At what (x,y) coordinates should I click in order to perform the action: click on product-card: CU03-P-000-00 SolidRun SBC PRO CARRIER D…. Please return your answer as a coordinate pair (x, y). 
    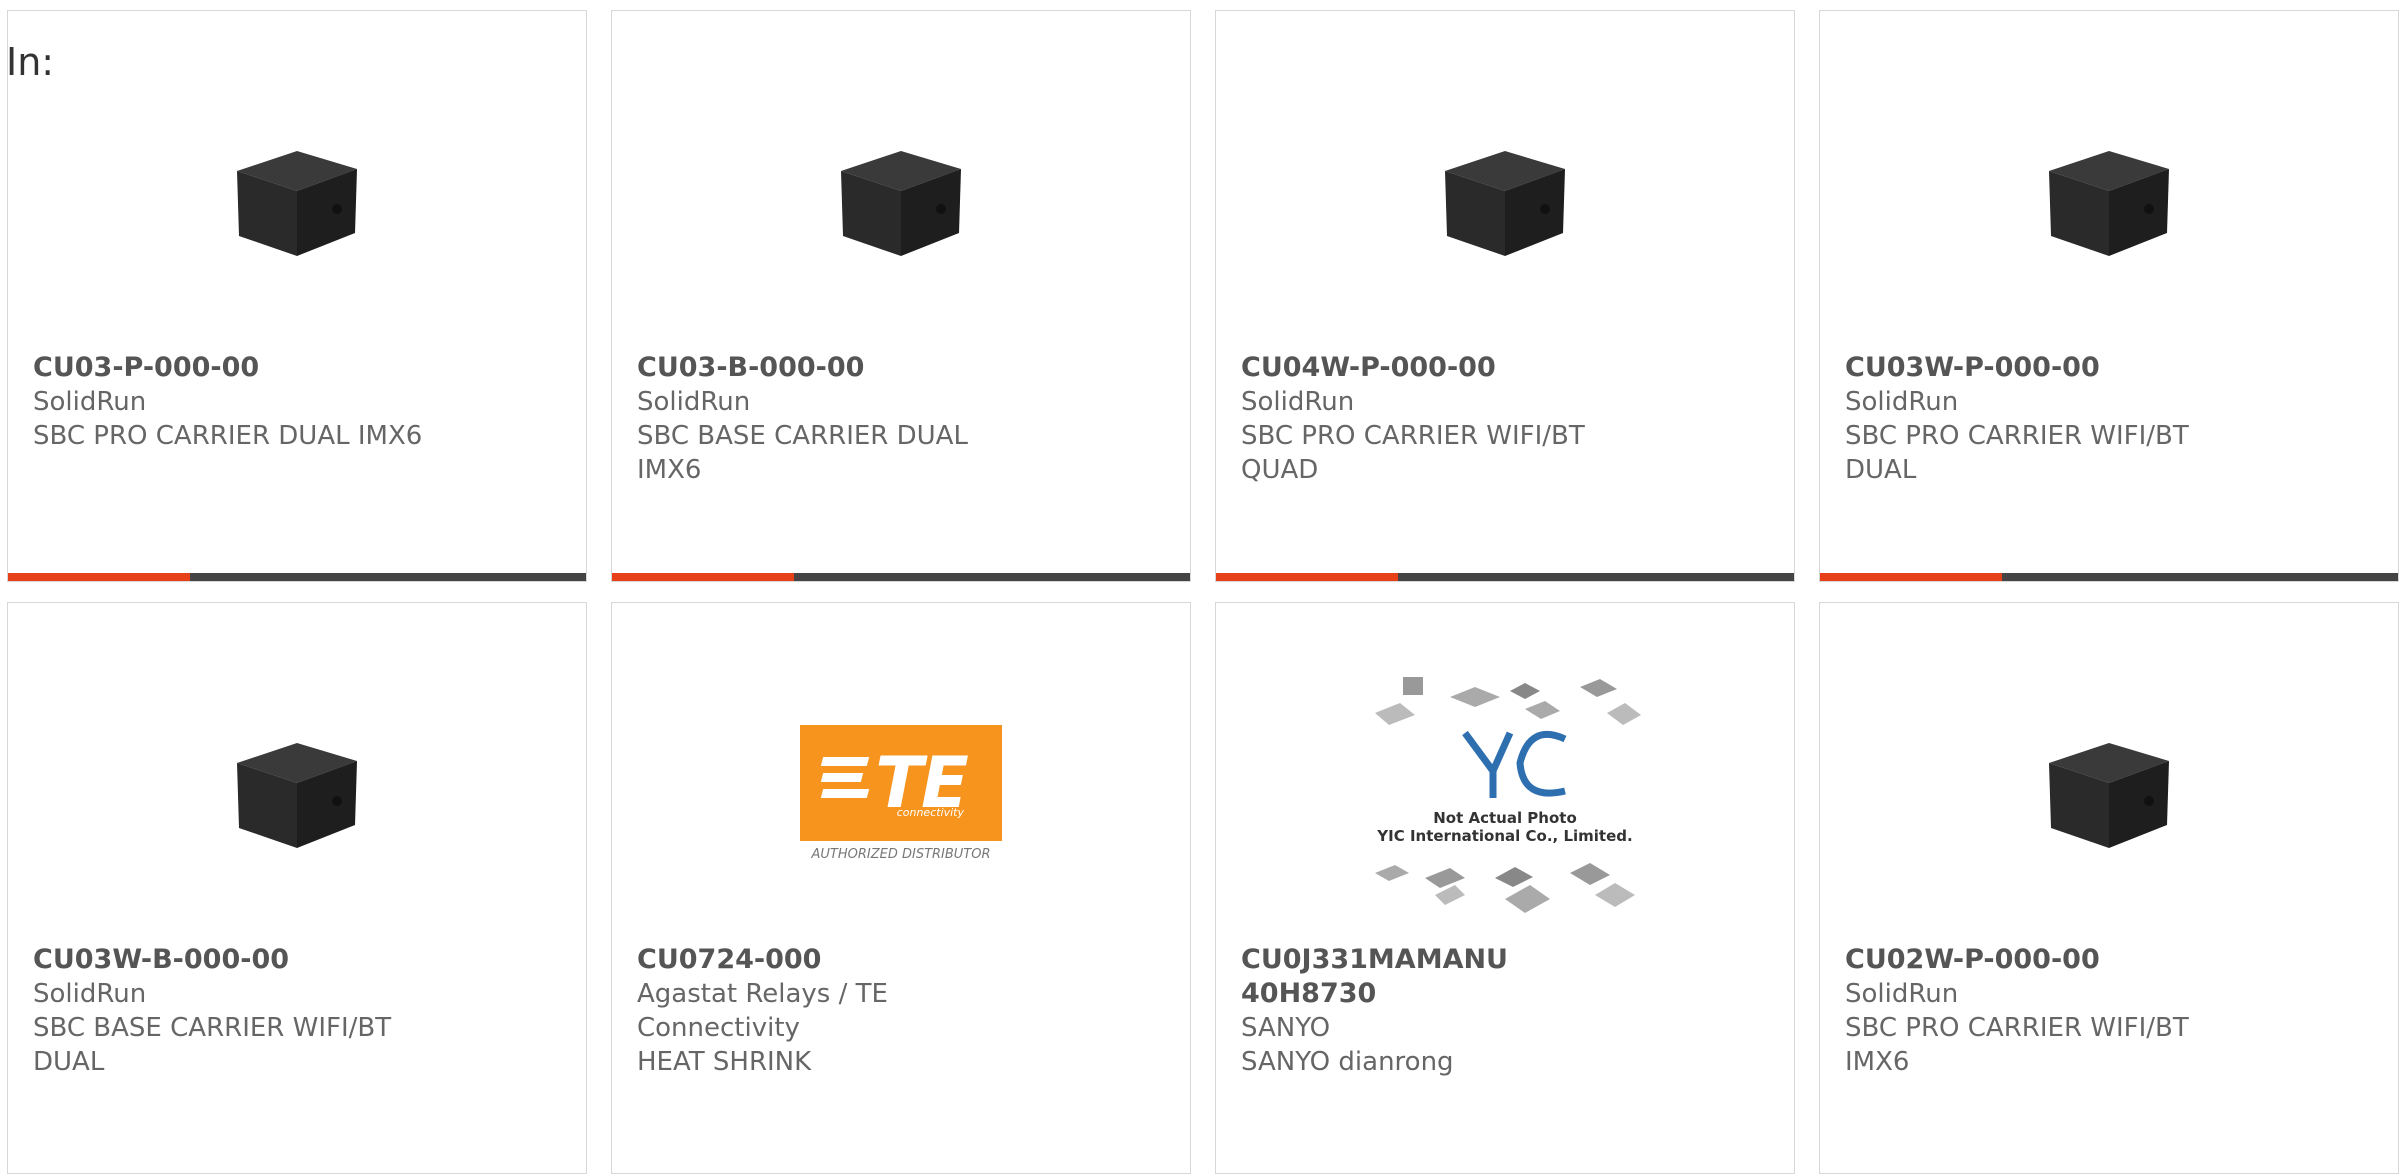
    Looking at the image, I should click on (297, 296).